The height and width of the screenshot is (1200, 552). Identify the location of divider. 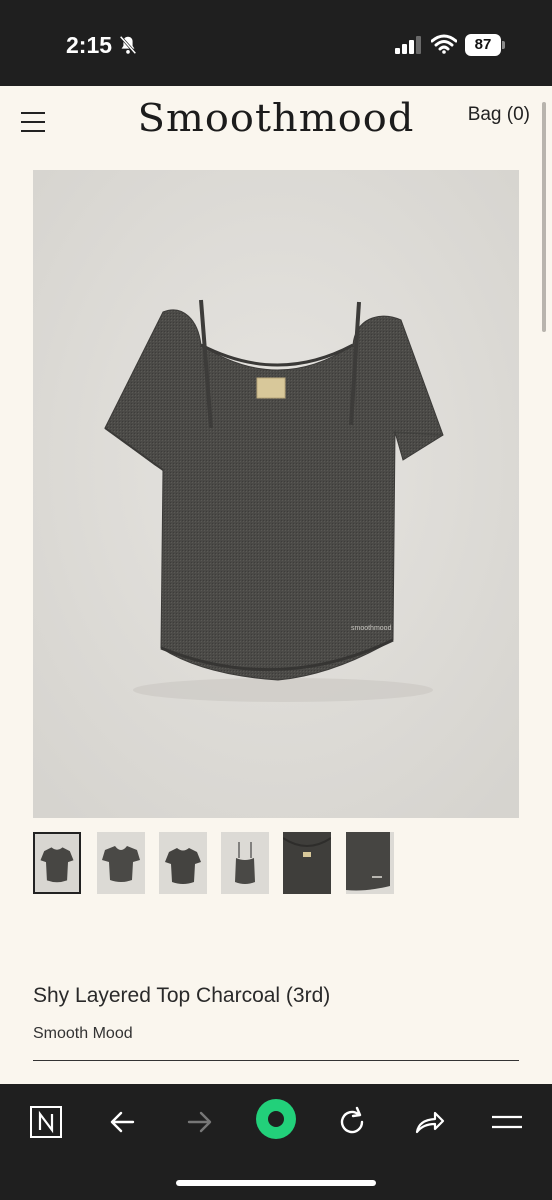
(276, 1060).